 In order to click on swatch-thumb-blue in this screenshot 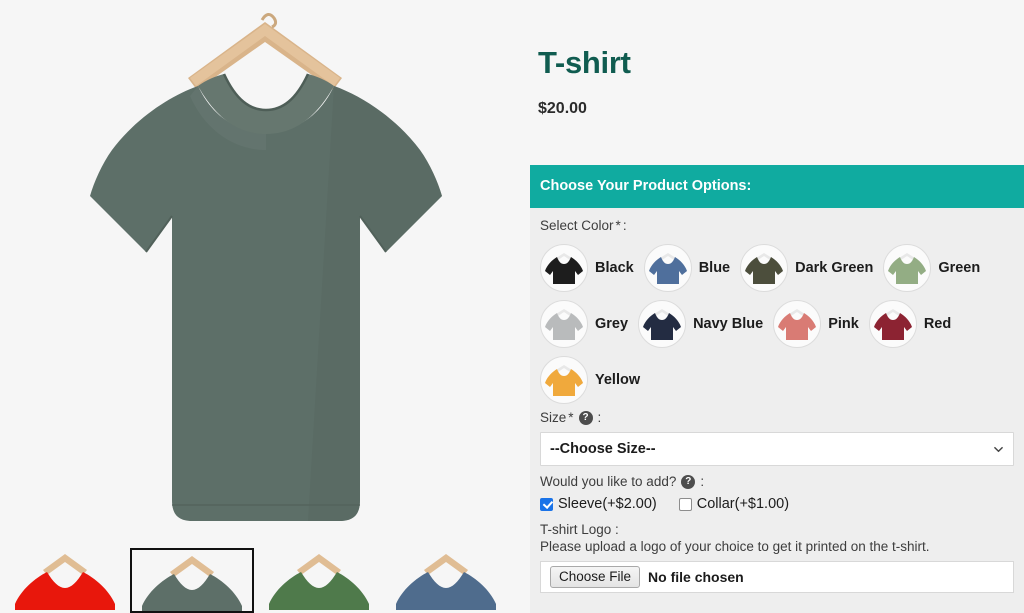, I will do `click(667, 268)`.